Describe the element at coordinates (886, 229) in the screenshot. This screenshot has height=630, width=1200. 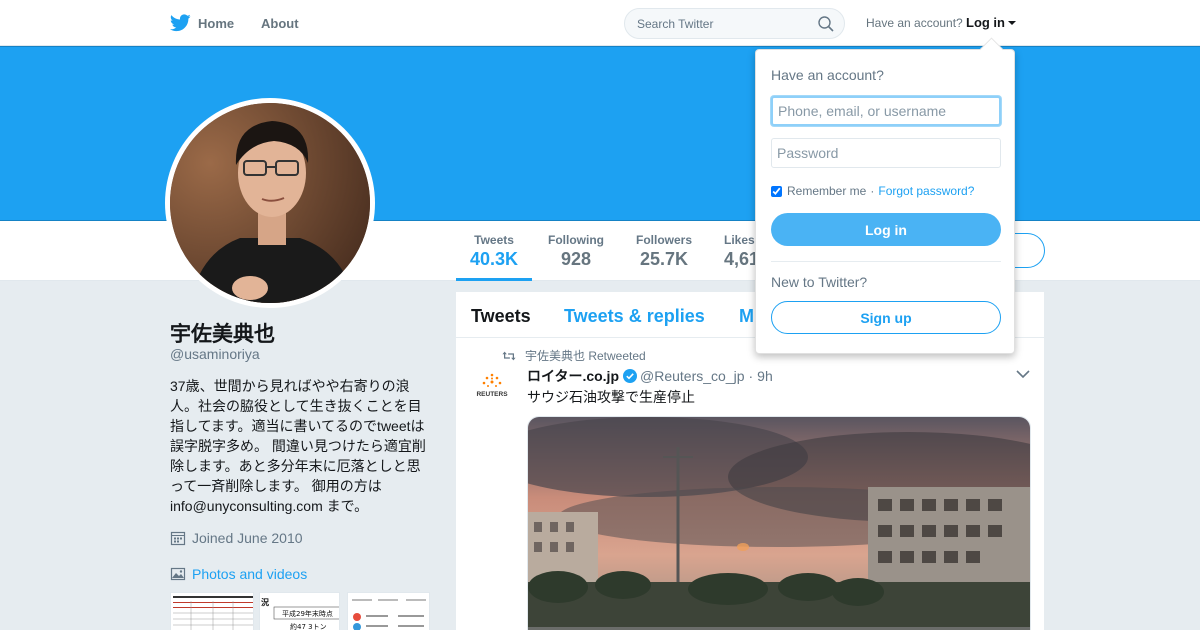
I see `login-button: Log in` at that location.